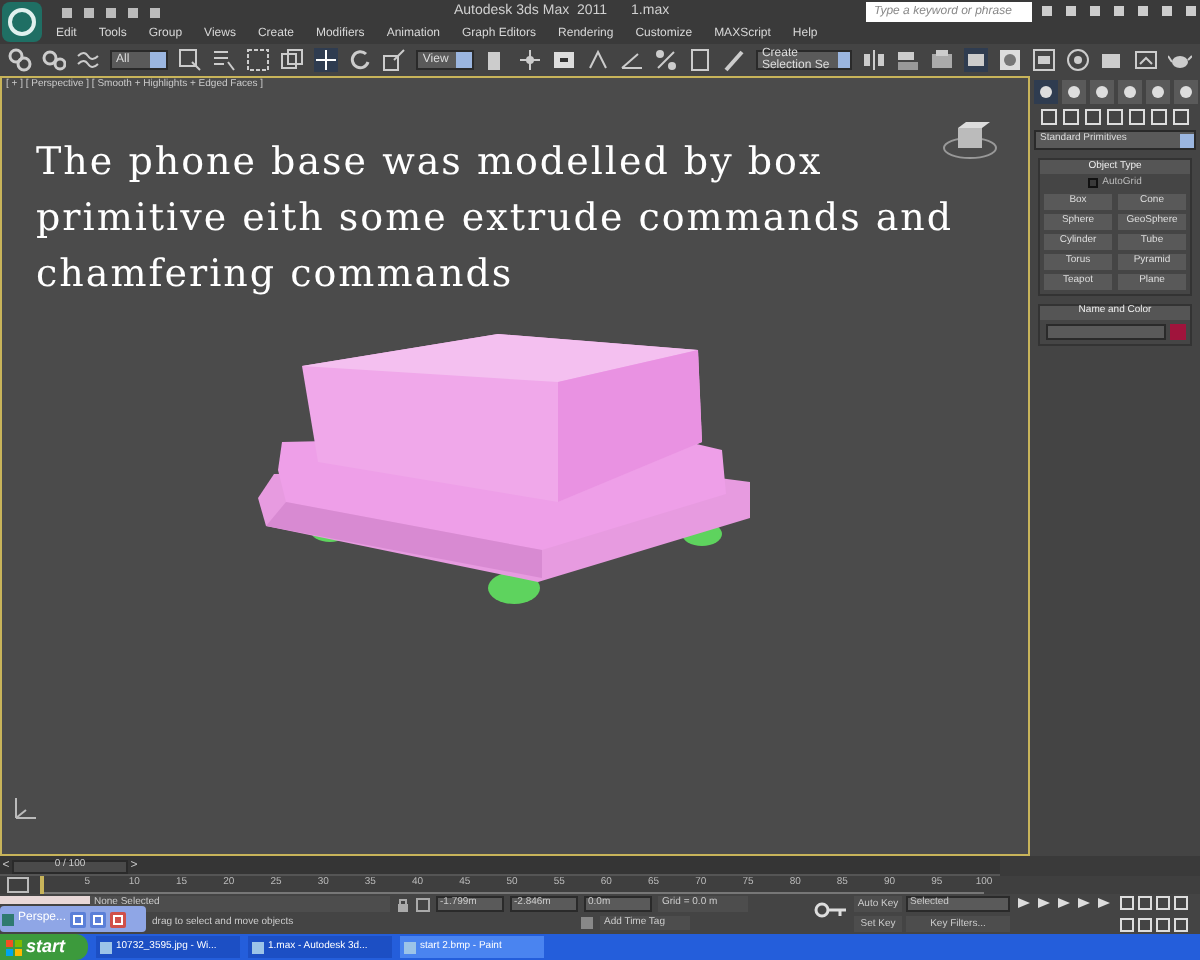  Describe the element at coordinates (733, 60) in the screenshot. I see `edit-selection-icon` at that location.